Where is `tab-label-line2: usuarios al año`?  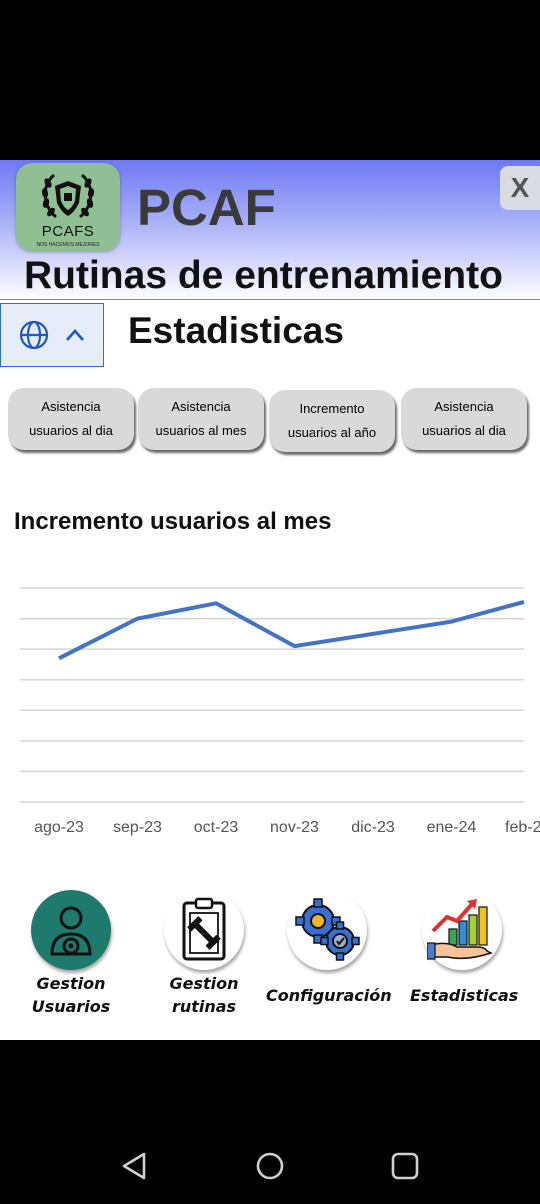
tab-label-line2: usuarios al año is located at coordinates (332, 432).